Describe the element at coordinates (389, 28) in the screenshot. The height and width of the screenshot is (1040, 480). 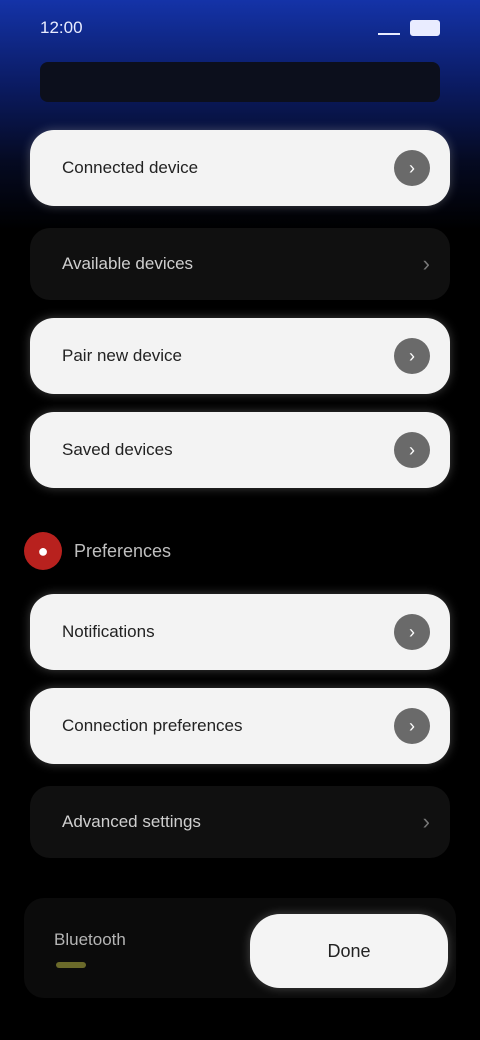
I see `signal-icon` at that location.